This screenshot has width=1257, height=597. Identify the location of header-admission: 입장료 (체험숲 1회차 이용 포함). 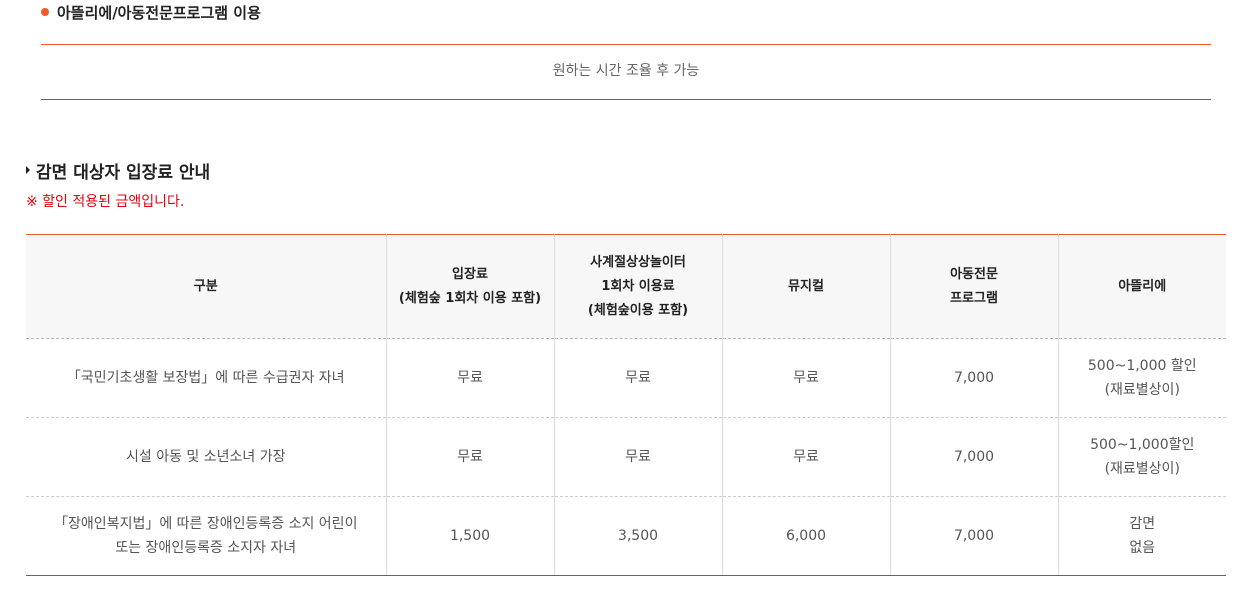
(469, 286).